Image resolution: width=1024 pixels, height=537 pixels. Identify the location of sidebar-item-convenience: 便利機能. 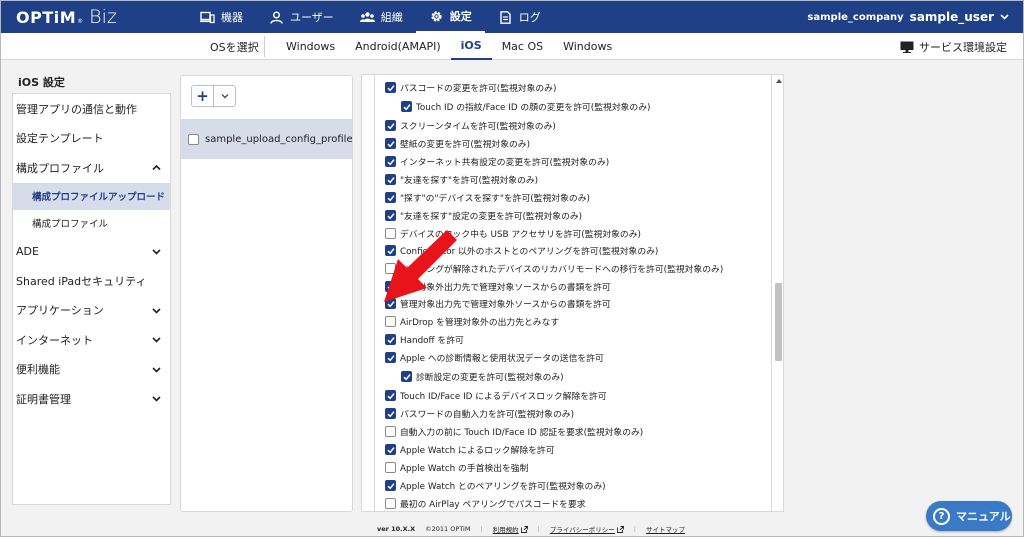
(91, 370).